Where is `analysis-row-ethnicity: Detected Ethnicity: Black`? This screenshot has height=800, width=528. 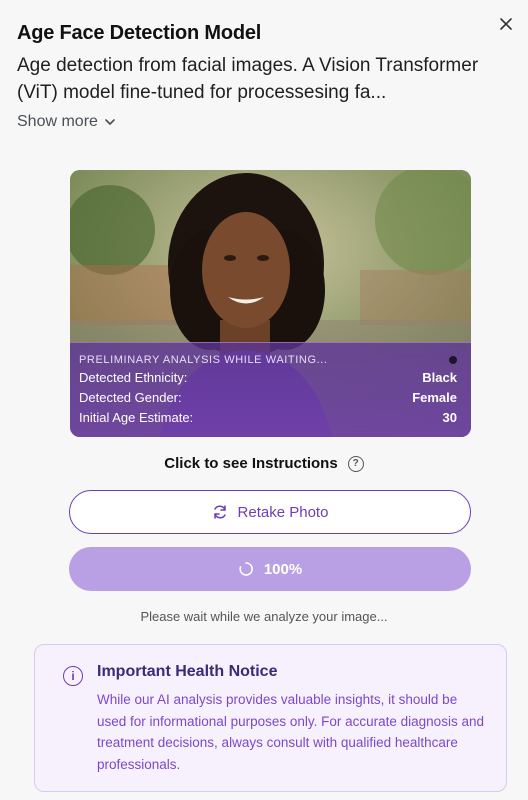
analysis-row-ethnicity: Detected Ethnicity: Black is located at coordinates (268, 378).